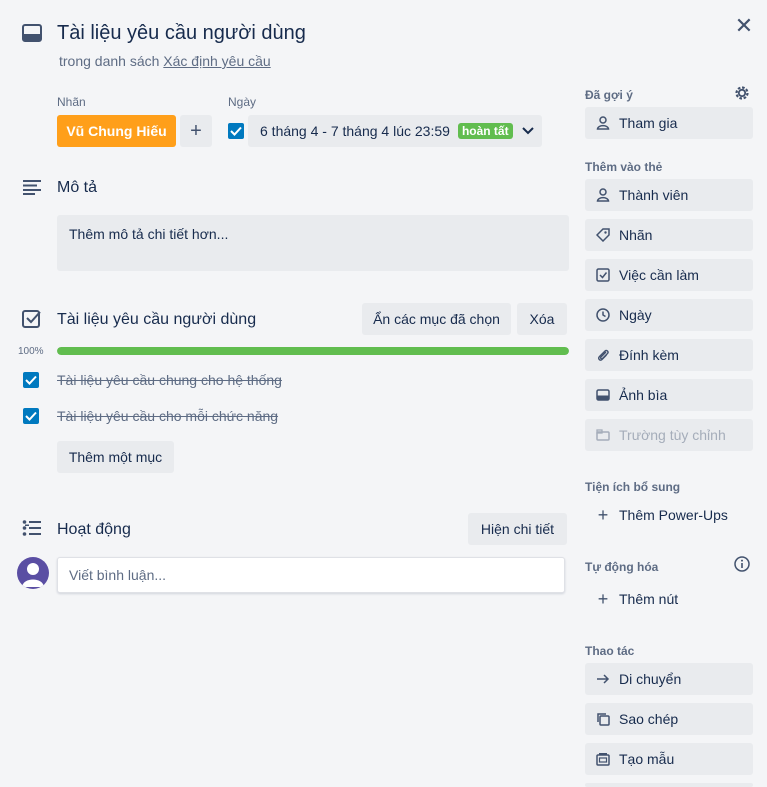 Image resolution: width=767 pixels, height=787 pixels. What do you see at coordinates (654, 195) in the screenshot?
I see `members-label: Thành viên` at bounding box center [654, 195].